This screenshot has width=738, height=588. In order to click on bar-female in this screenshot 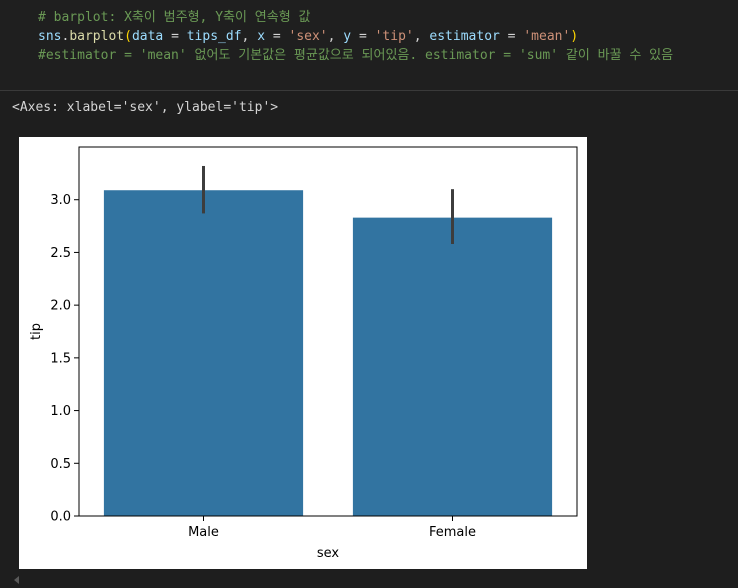, I will do `click(452, 366)`.